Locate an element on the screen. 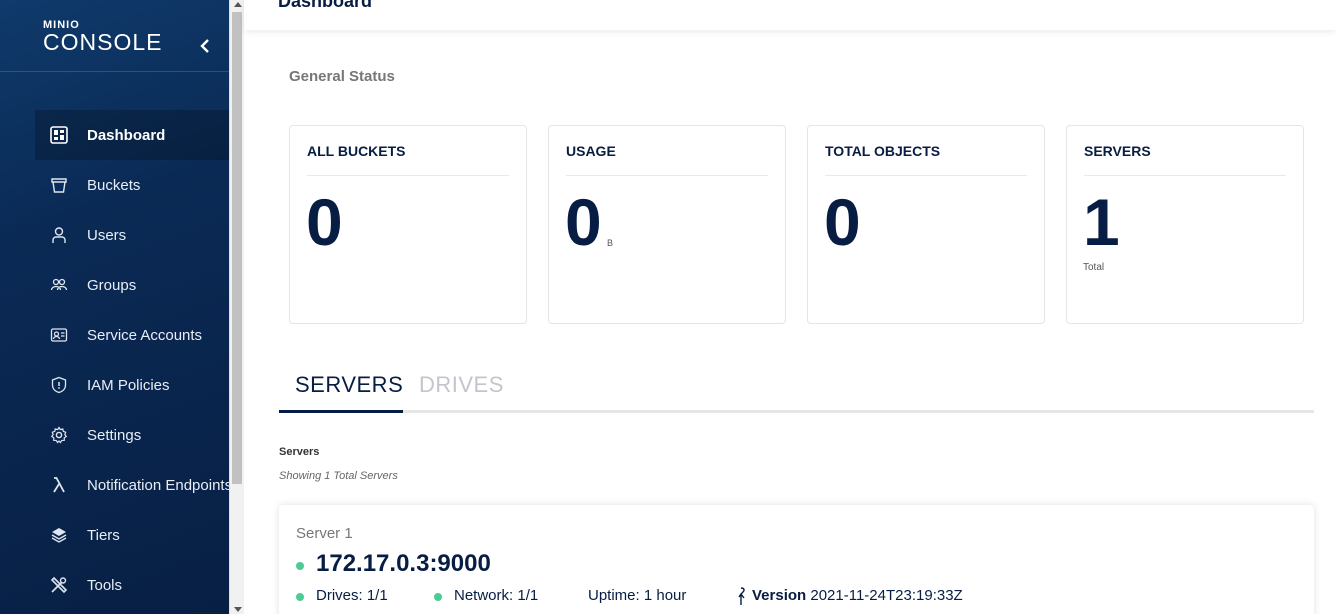 Image resolution: width=1336 pixels, height=614 pixels. sidebar-item-label: Tools is located at coordinates (105, 585).